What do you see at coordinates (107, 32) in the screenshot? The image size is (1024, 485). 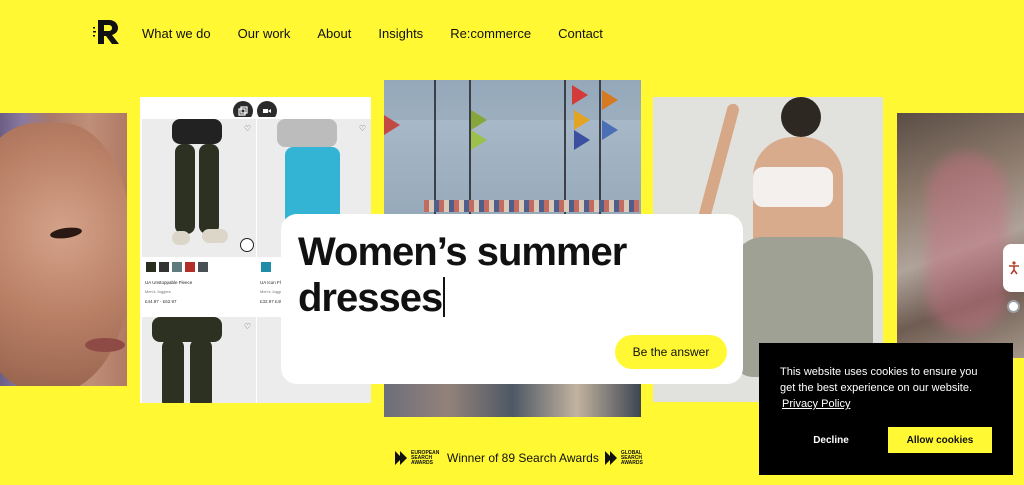 I see `r-logo-icon` at bounding box center [107, 32].